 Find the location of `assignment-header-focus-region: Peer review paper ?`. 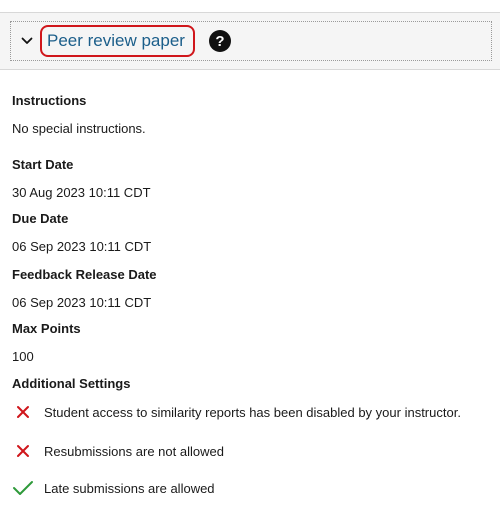

assignment-header-focus-region: Peer review paper ? is located at coordinates (251, 41).